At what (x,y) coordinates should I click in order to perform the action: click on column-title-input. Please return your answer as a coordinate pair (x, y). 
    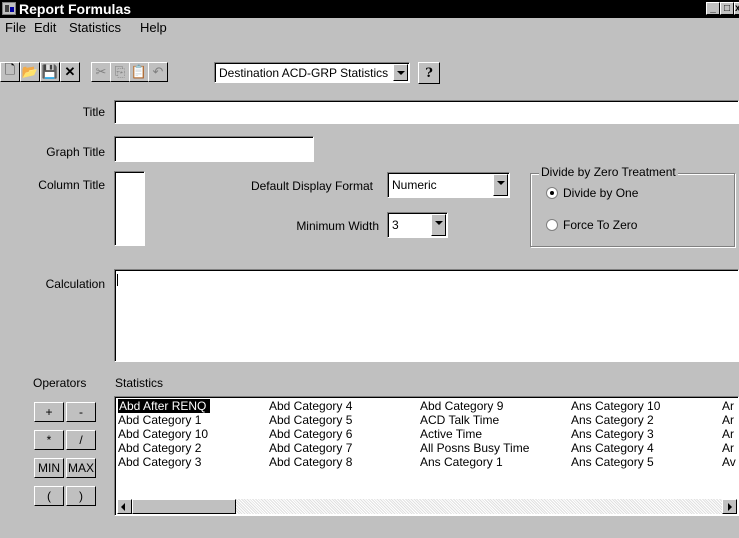
    Looking at the image, I should click on (129, 208).